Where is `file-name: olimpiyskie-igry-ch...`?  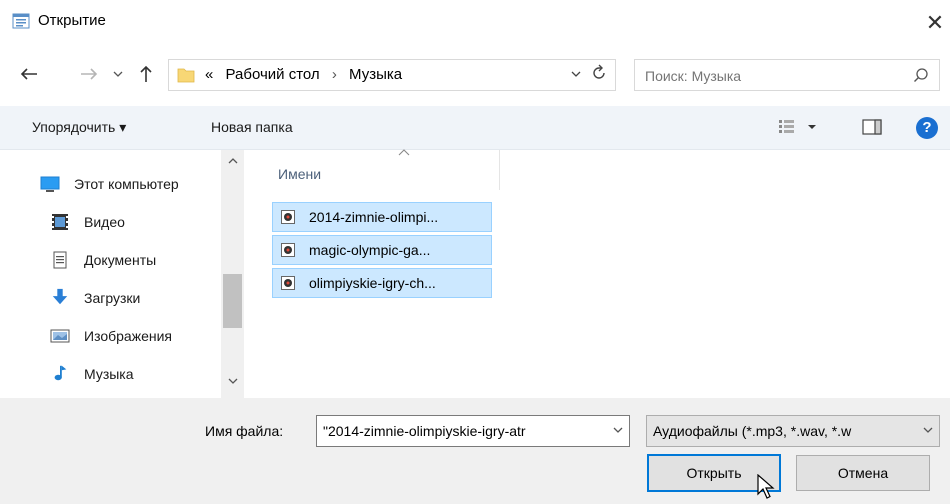 file-name: olimpiyskie-igry-ch... is located at coordinates (372, 283).